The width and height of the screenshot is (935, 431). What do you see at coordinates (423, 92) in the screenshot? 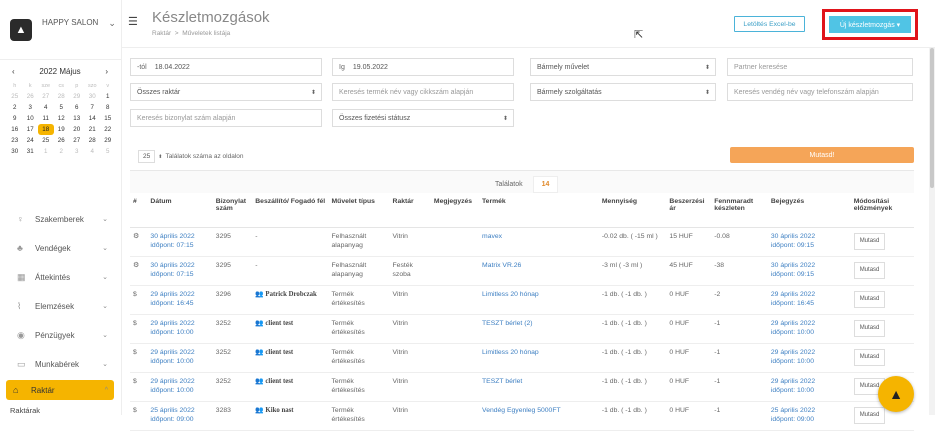
I see `product-search-input: Keresés termék név vagy cikkszám alapján` at bounding box center [423, 92].